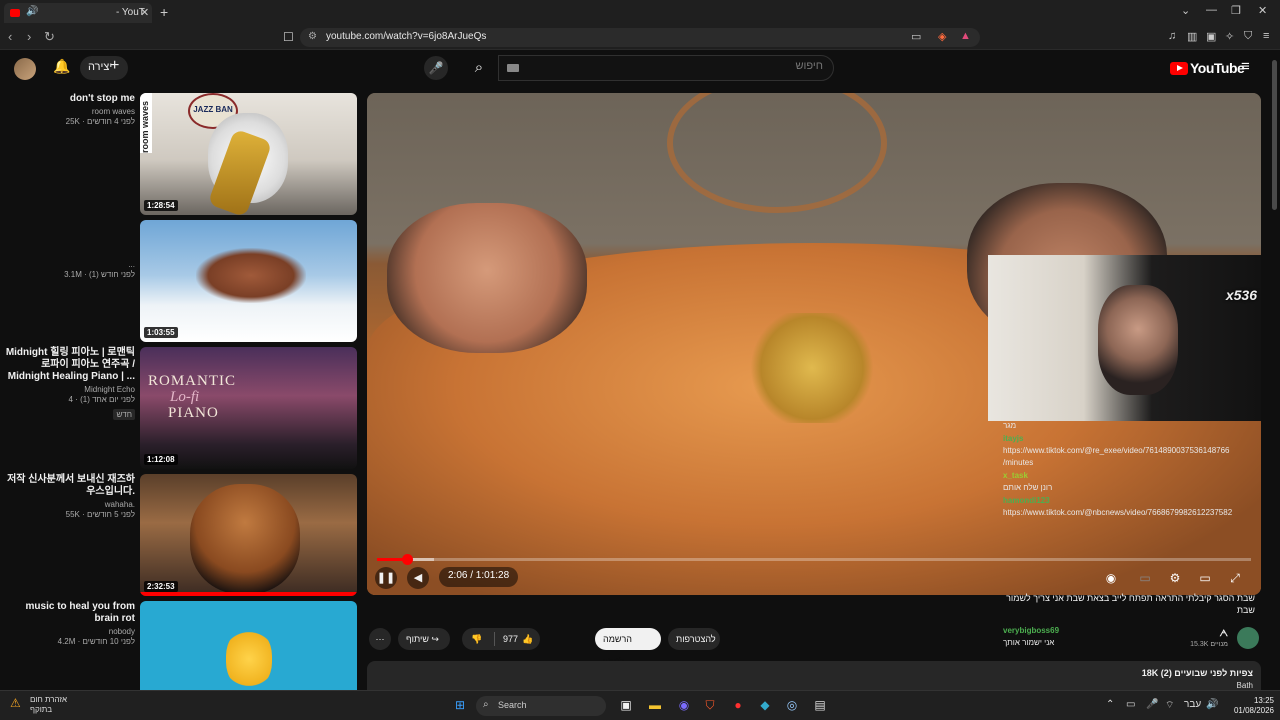 The height and width of the screenshot is (720, 1280). I want to click on more-actions-icon: ⋯, so click(380, 639).